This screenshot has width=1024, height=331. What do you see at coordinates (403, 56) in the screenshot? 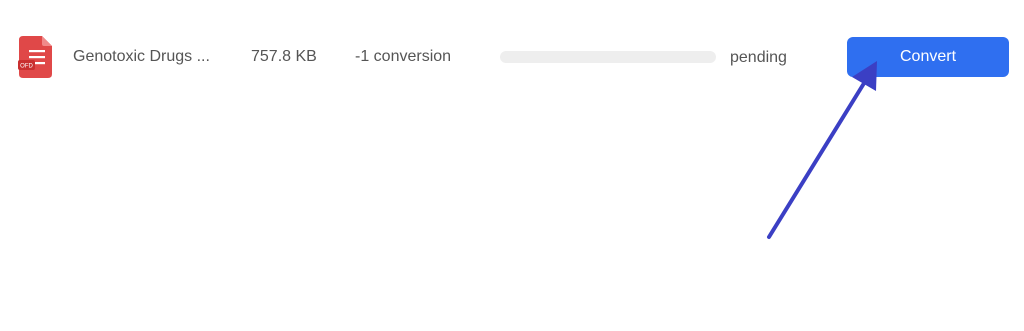
I see `conversion-count: -1 conversion` at bounding box center [403, 56].